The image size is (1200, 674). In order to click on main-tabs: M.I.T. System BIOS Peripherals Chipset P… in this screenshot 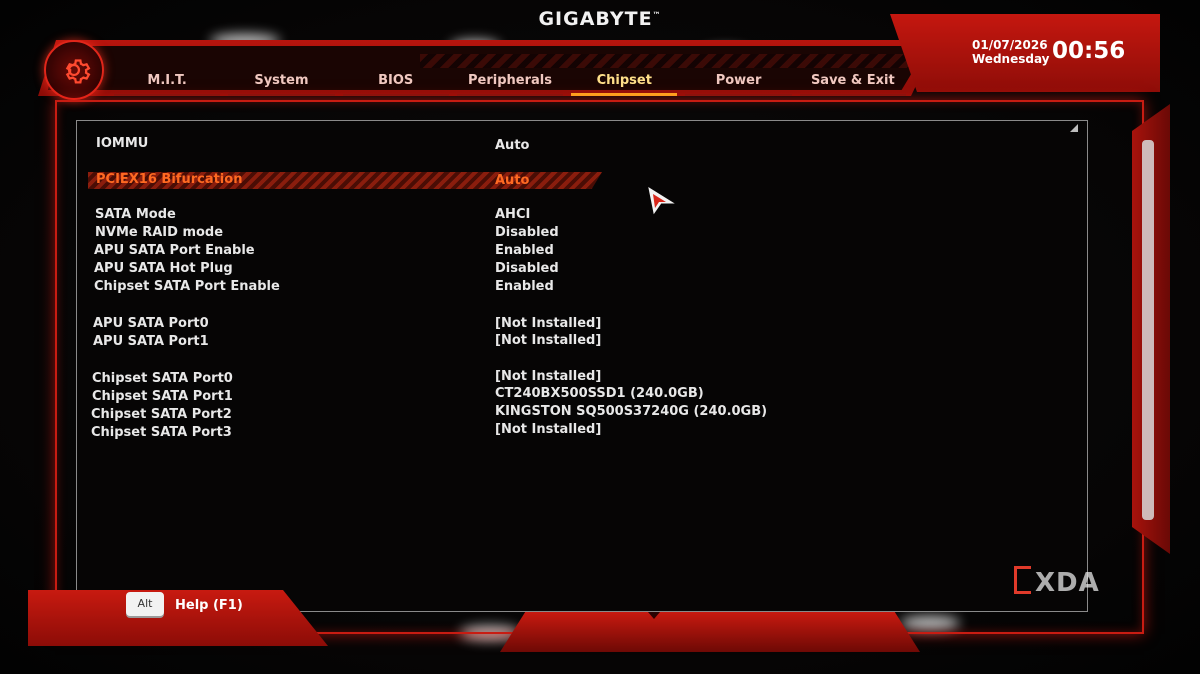, I will do `click(510, 82)`.